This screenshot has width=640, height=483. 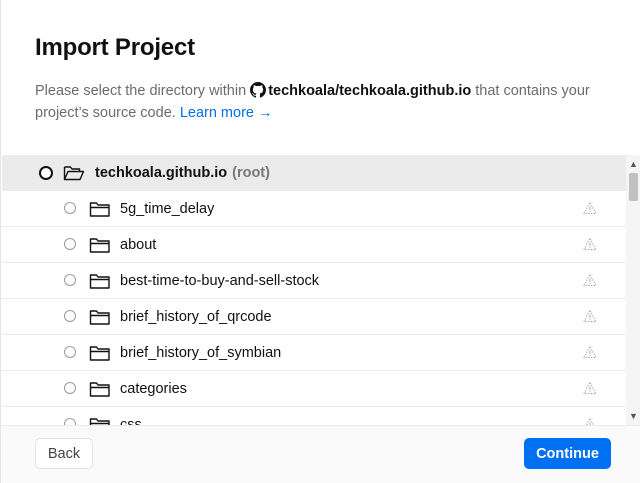 What do you see at coordinates (138, 245) in the screenshot?
I see `directory-label: about` at bounding box center [138, 245].